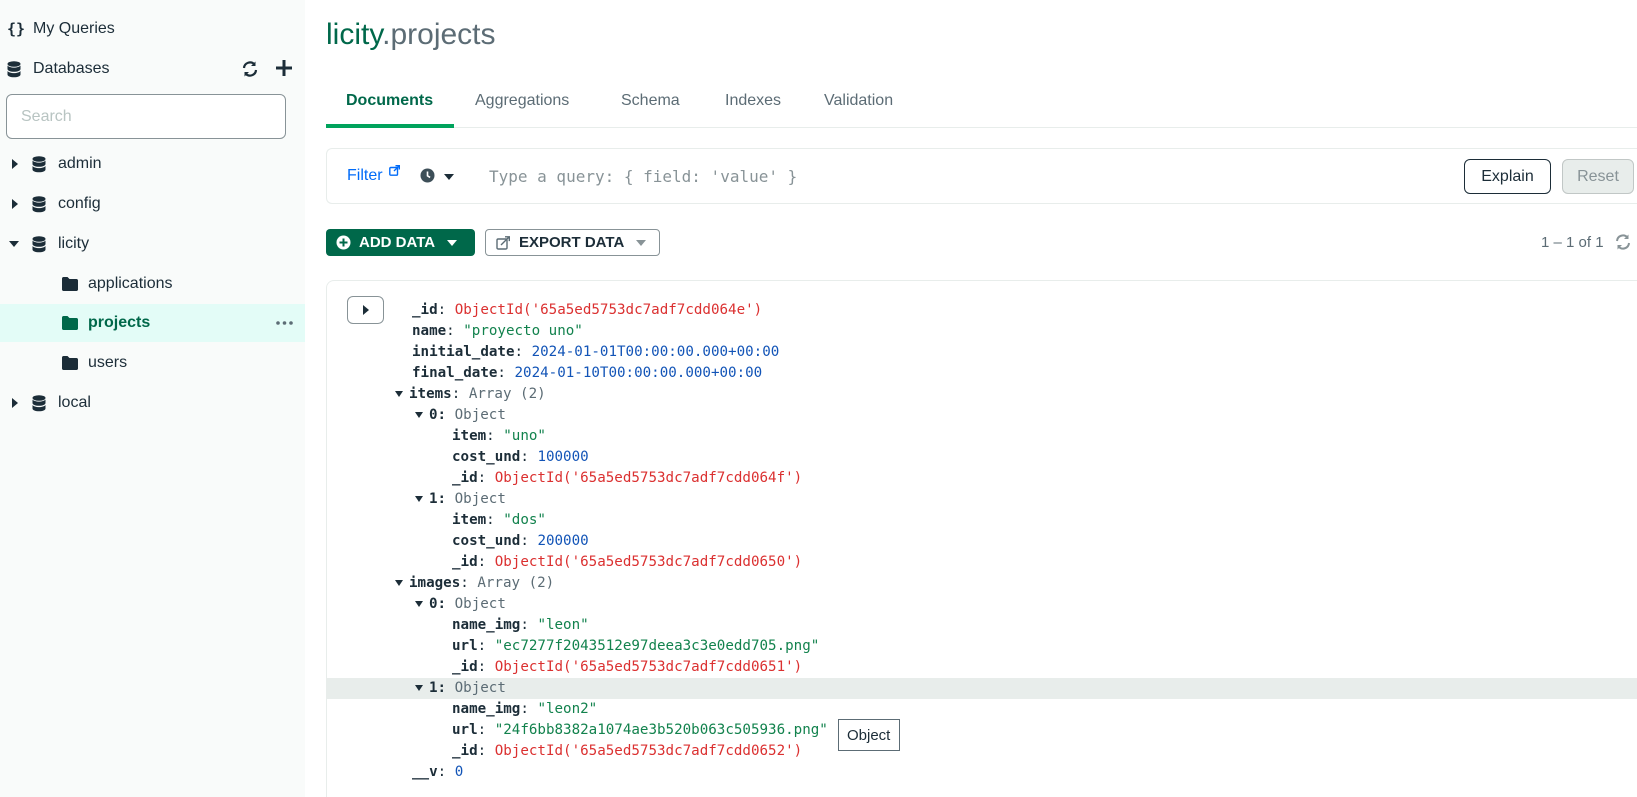 This screenshot has height=797, width=1637. Describe the element at coordinates (152, 323) in the screenshot. I see `sidebar-item-projects: projects` at that location.